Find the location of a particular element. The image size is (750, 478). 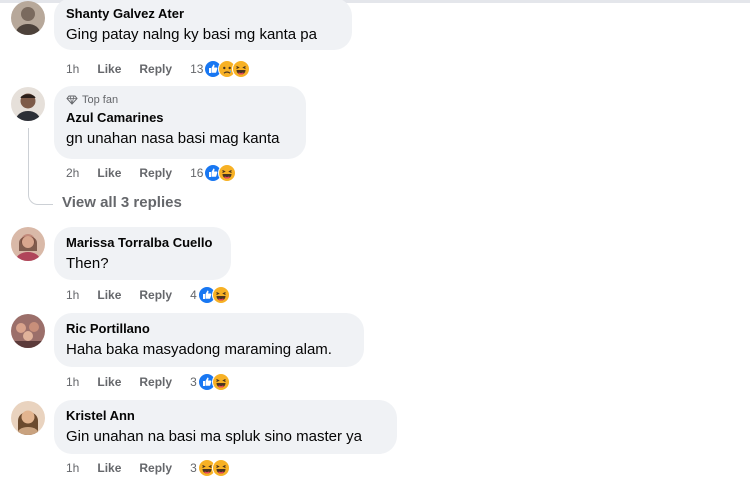

comment-author: Marissa Torralba Cuello is located at coordinates (142, 242).